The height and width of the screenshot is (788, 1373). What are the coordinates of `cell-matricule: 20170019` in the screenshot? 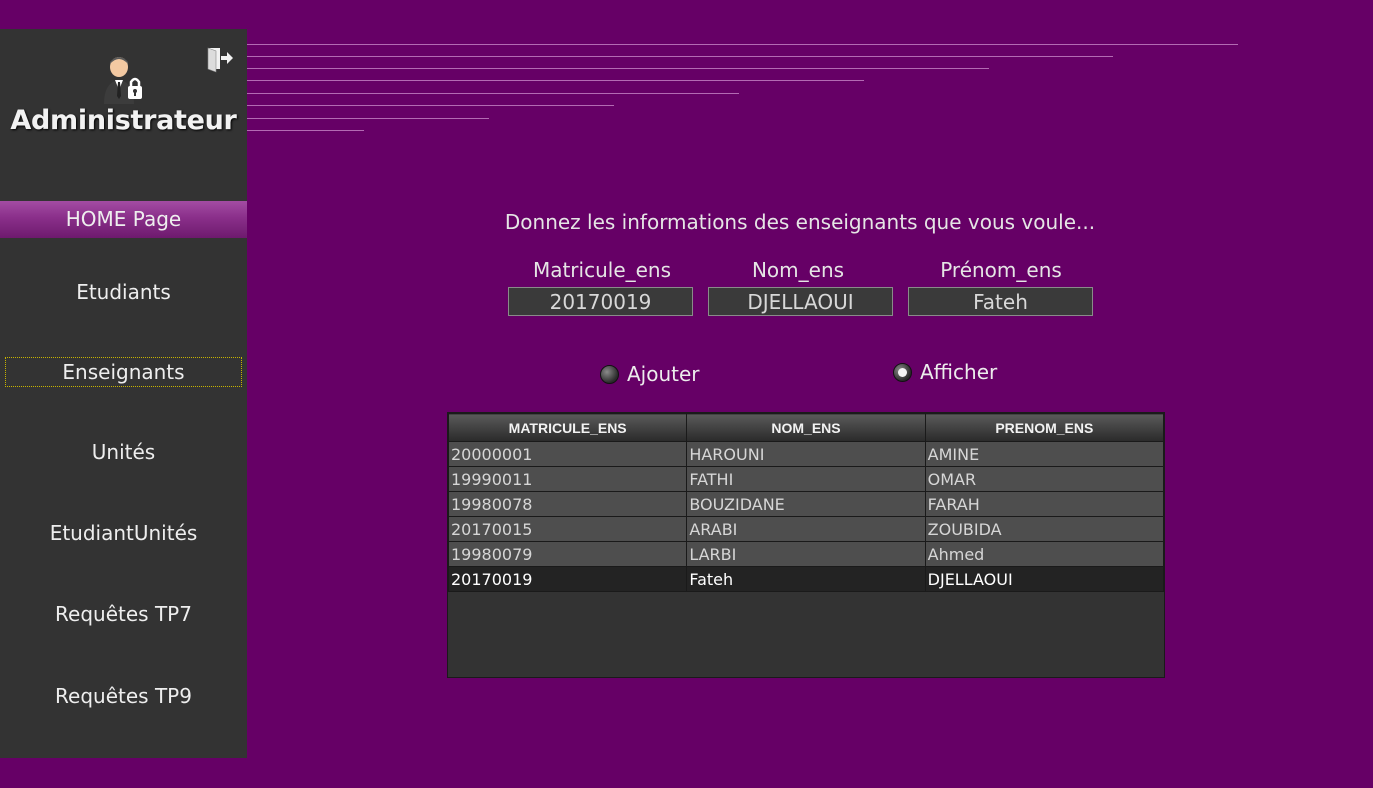 It's located at (567, 579).